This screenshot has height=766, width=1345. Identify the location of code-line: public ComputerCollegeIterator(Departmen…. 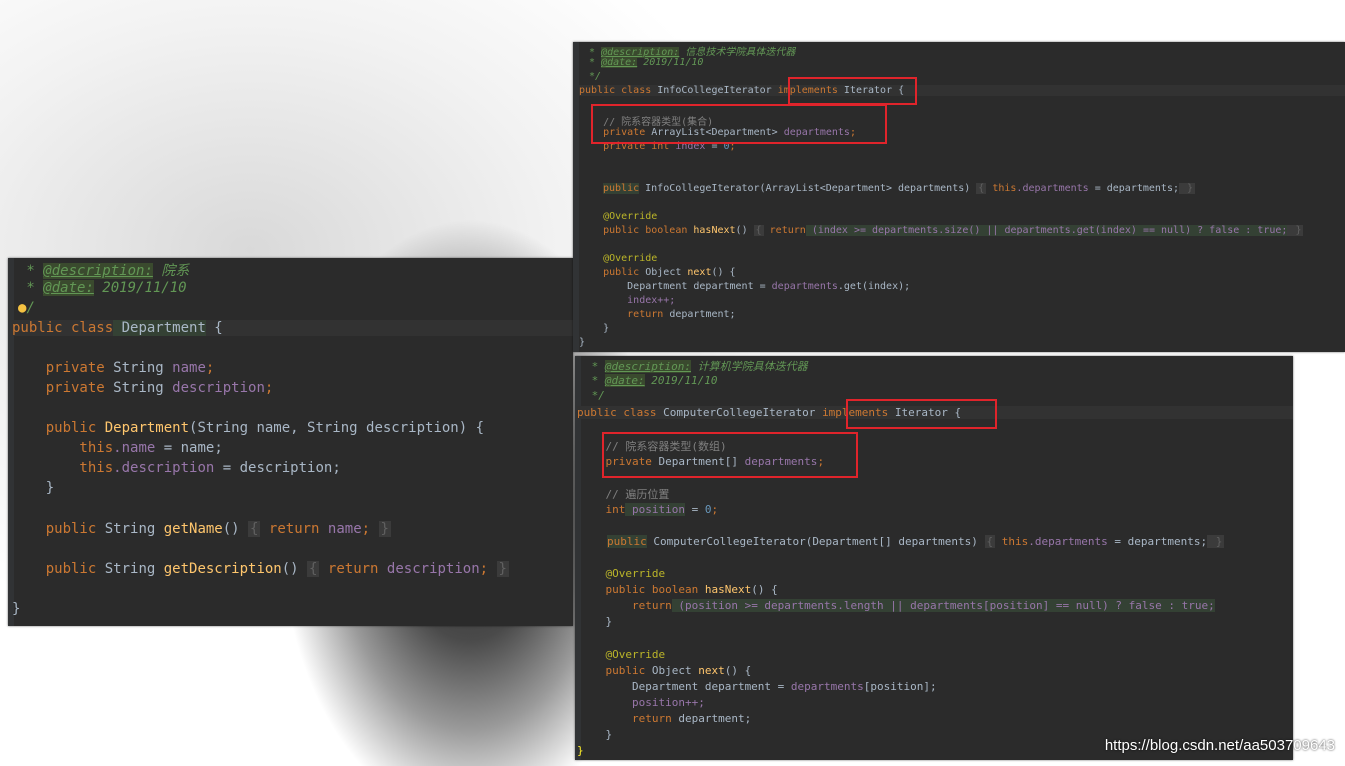
(916, 541).